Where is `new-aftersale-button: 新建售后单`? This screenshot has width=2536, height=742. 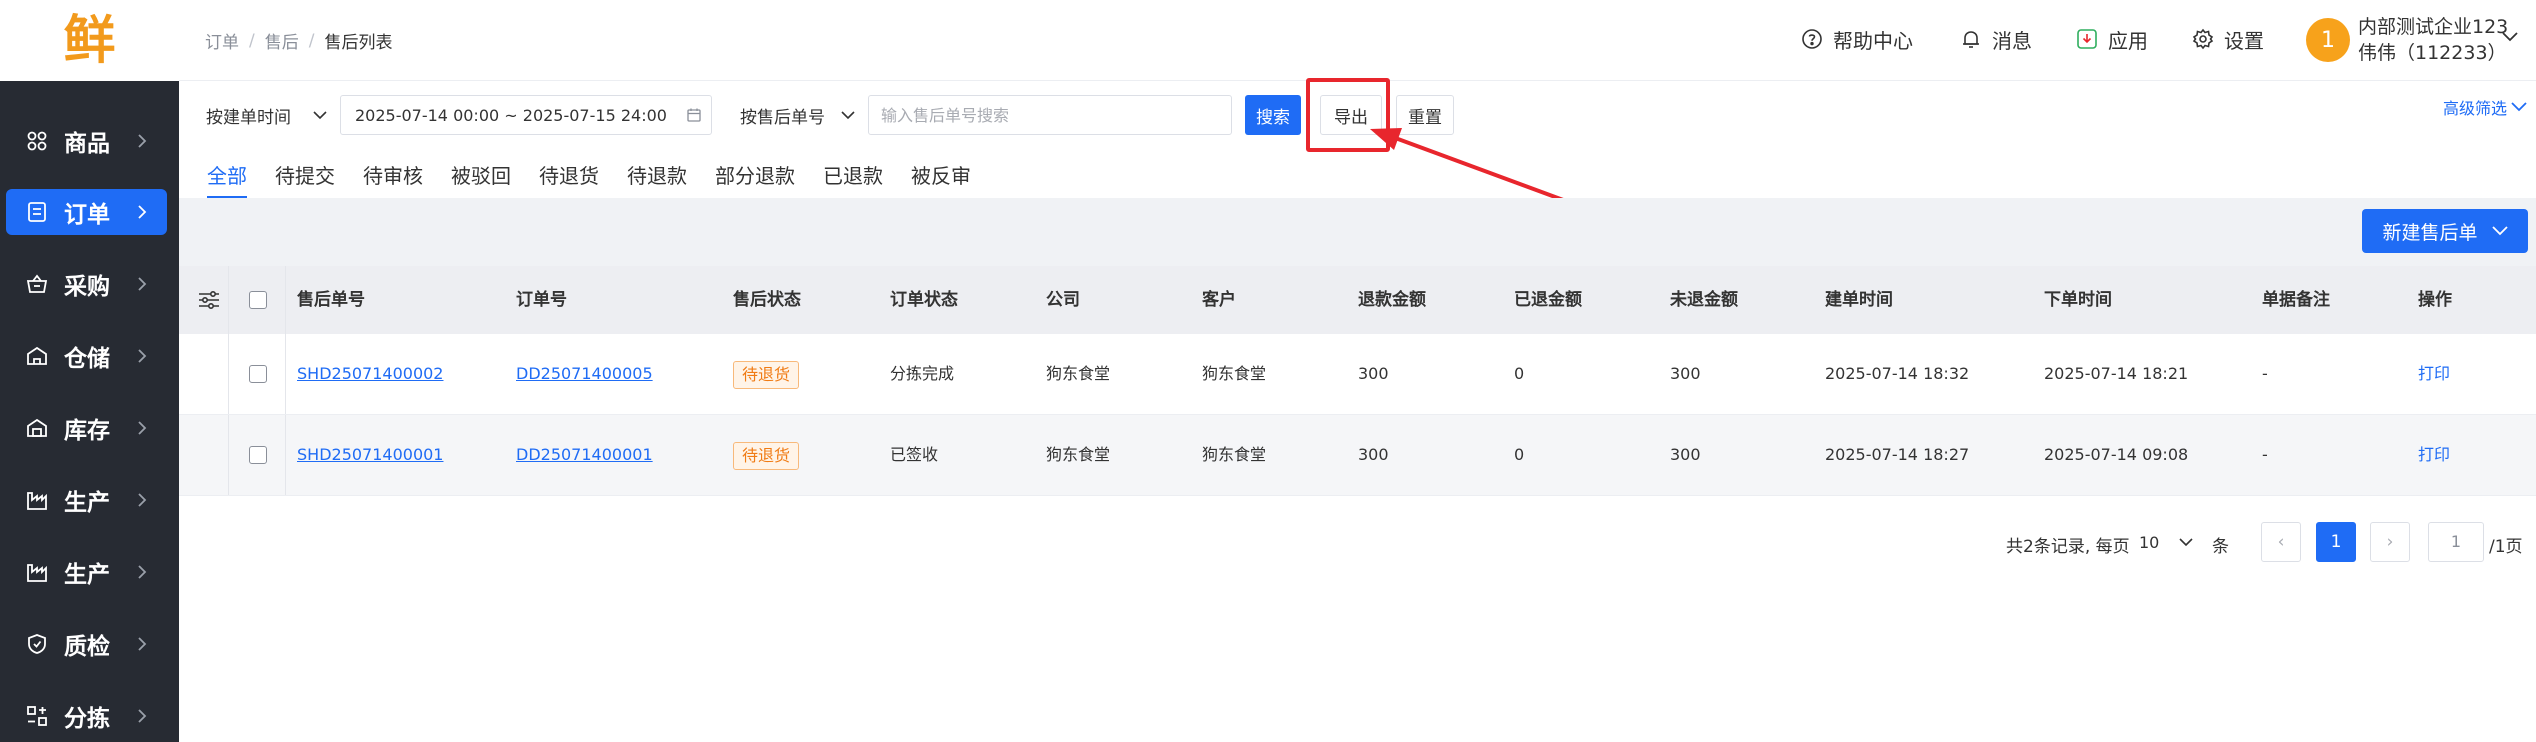 new-aftersale-button: 新建售后单 is located at coordinates (2445, 231).